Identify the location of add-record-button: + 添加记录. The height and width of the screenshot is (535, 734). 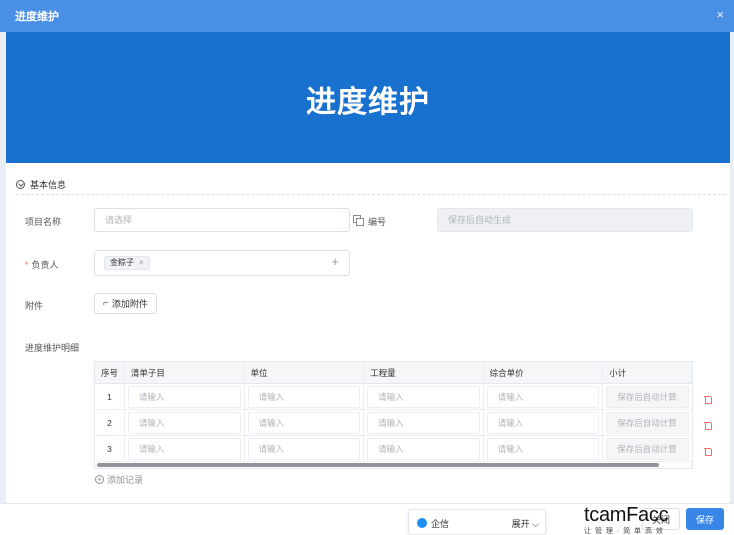
(119, 479).